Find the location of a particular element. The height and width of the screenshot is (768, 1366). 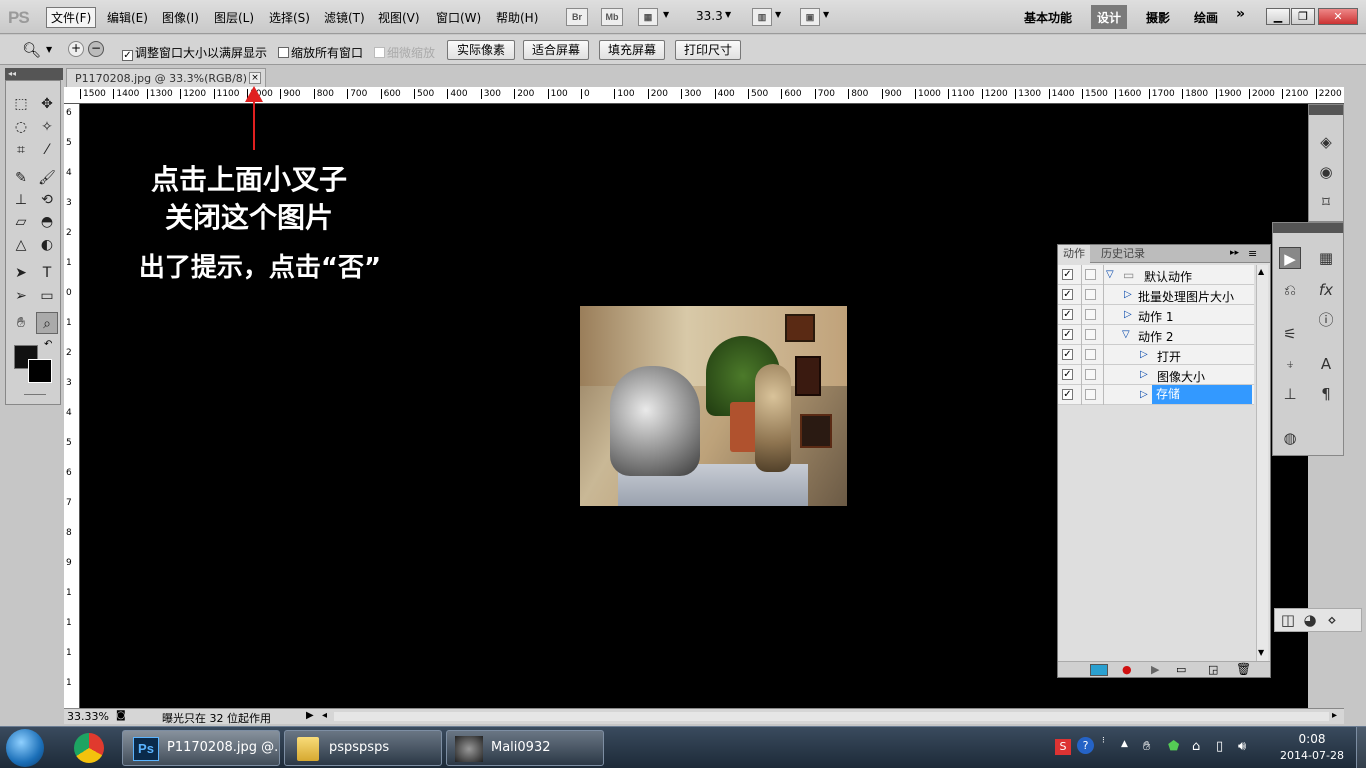

fill-screen-button: 填充屏幕 is located at coordinates (632, 50).